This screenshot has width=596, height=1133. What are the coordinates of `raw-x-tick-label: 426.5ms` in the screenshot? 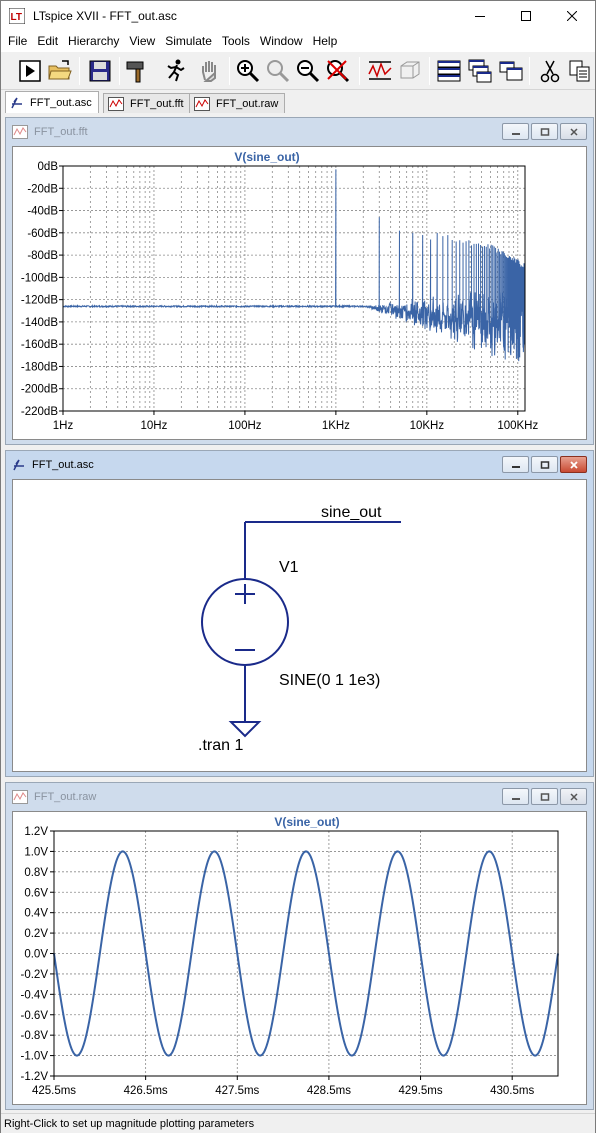 It's located at (146, 1091).